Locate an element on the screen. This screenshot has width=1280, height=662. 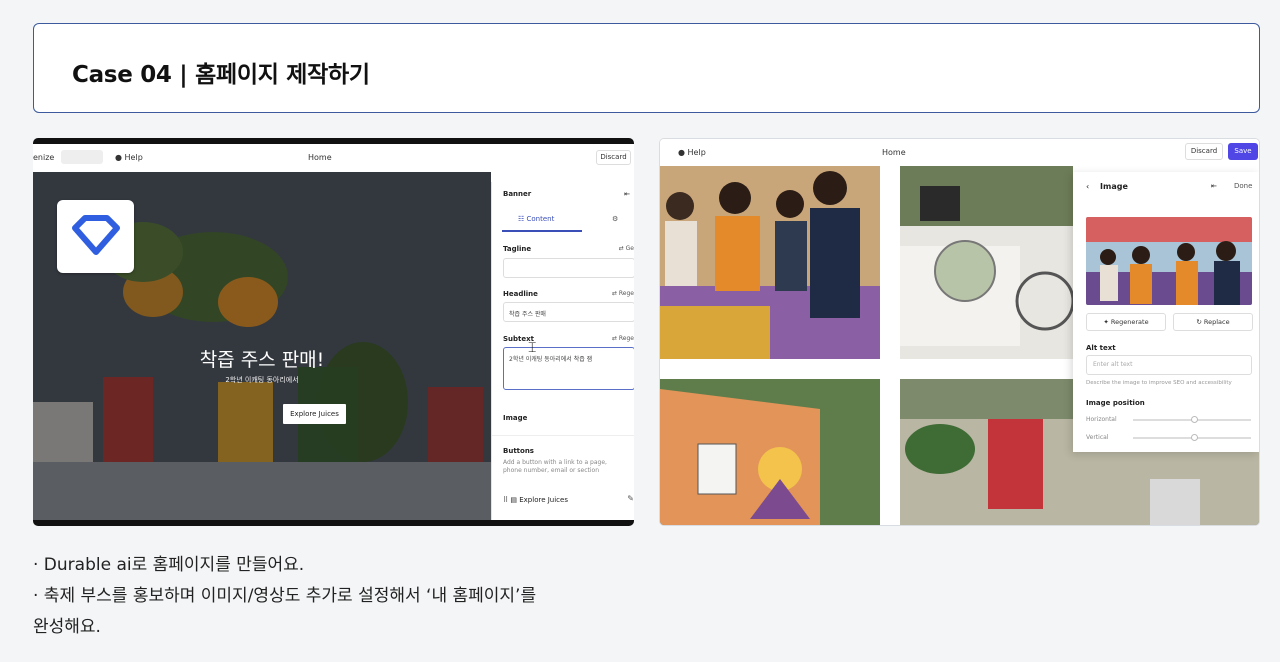
button-icon: ▤ is located at coordinates (513, 500).